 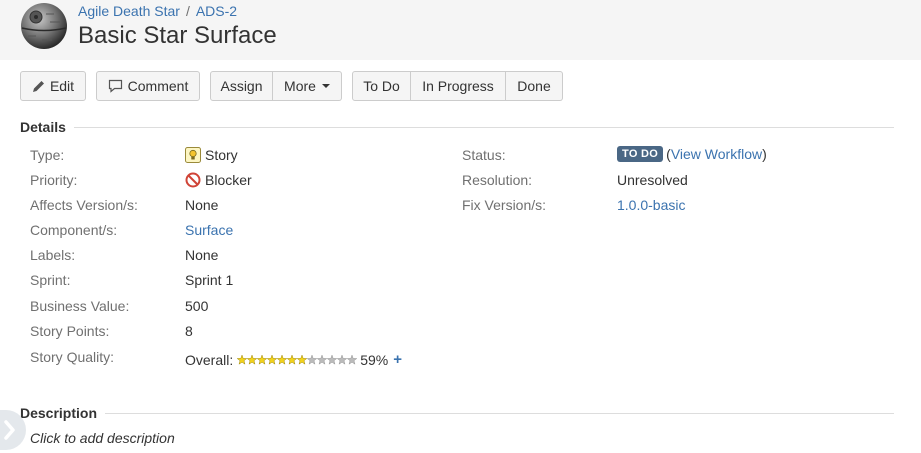 I want to click on fix-version-link: 1.0.0-basic, so click(x=651, y=205).